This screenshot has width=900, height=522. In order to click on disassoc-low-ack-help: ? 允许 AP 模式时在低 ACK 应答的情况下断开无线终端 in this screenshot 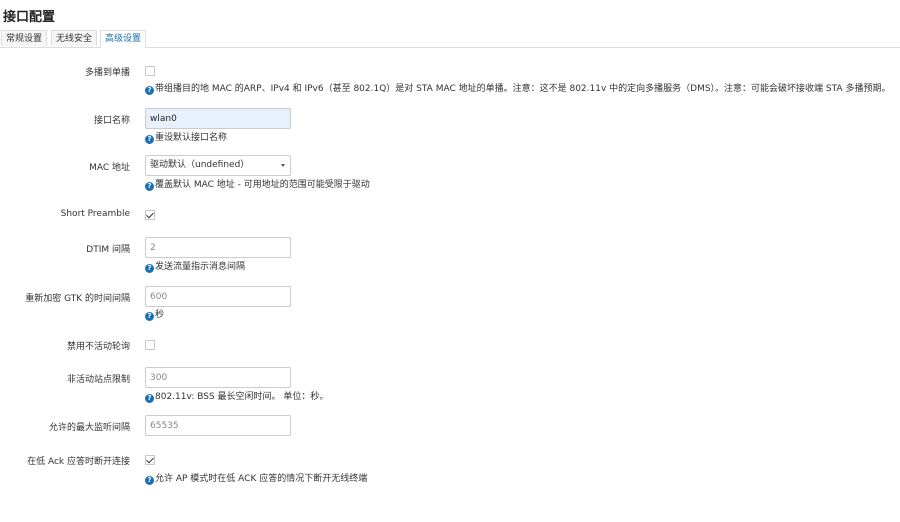, I will do `click(256, 479)`.